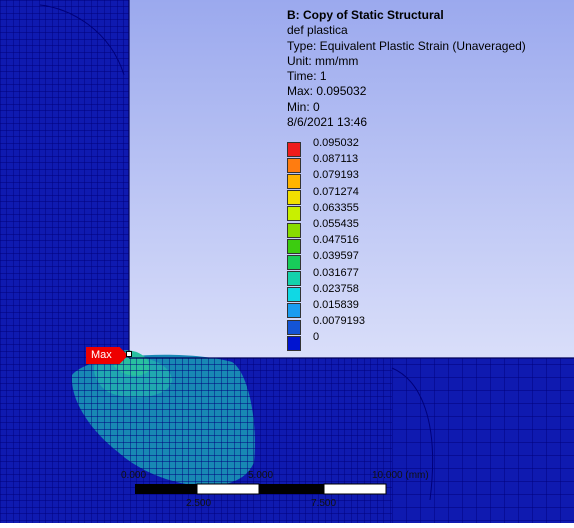 The height and width of the screenshot is (528, 574). Describe the element at coordinates (339, 321) in the screenshot. I see `legend-value: 0.0079193` at that location.